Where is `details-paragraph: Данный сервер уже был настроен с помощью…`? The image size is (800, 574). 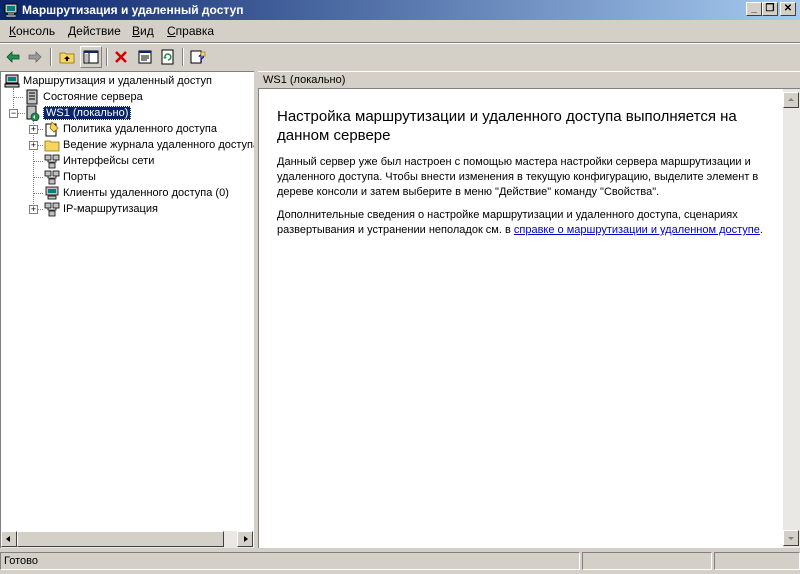 details-paragraph: Данный сервер уже был настроен с помощью… is located at coordinates (518, 177).